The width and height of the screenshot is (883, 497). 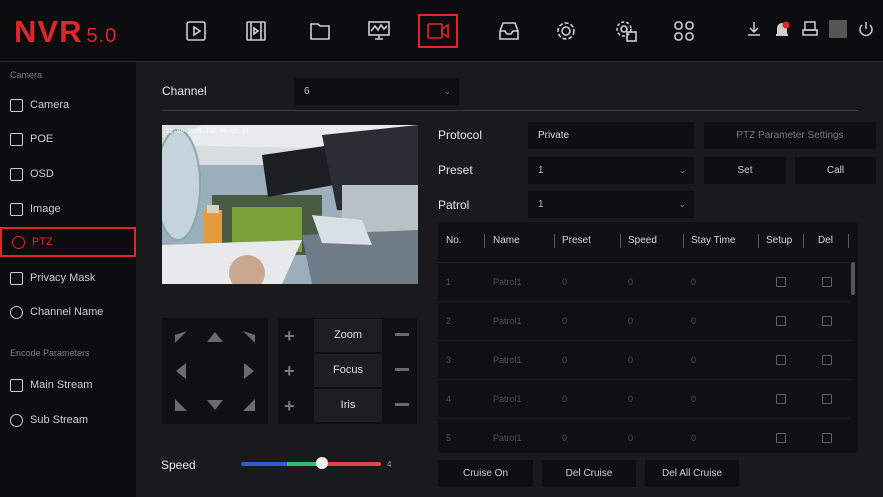 What do you see at coordinates (644, 359) in the screenshot?
I see `table-row: 3 Patrol1 0 0 0` at bounding box center [644, 359].